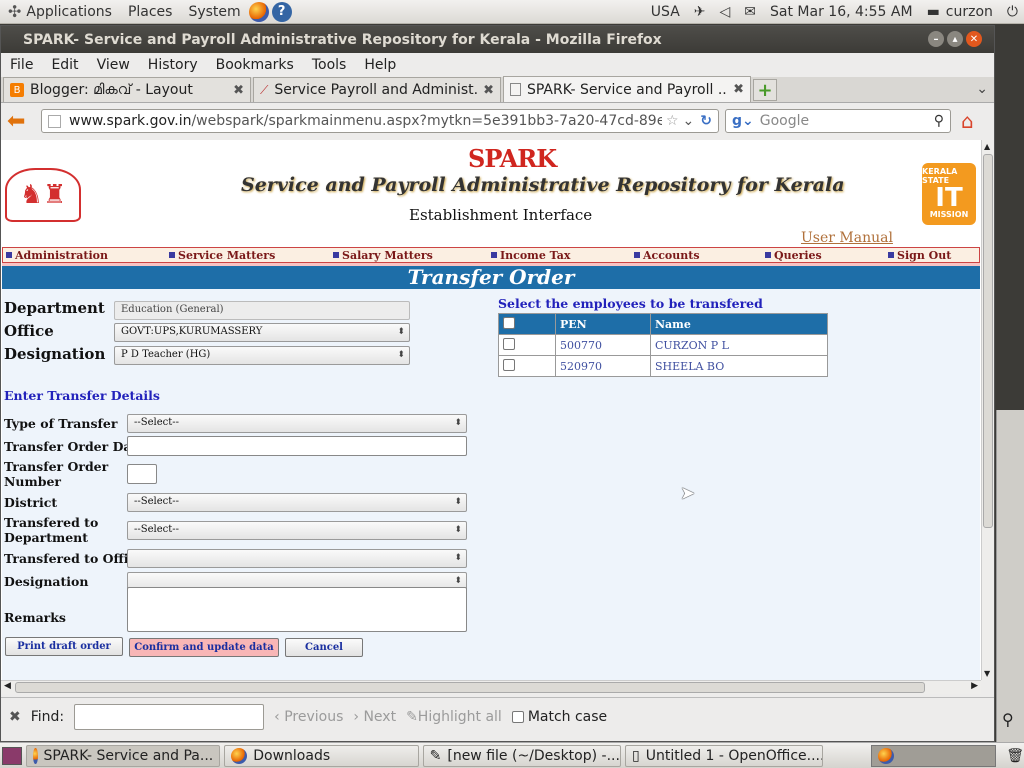 This screenshot has width=1024, height=768. Describe the element at coordinates (321, 755) in the screenshot. I see `task-downloads: Downloads` at that location.